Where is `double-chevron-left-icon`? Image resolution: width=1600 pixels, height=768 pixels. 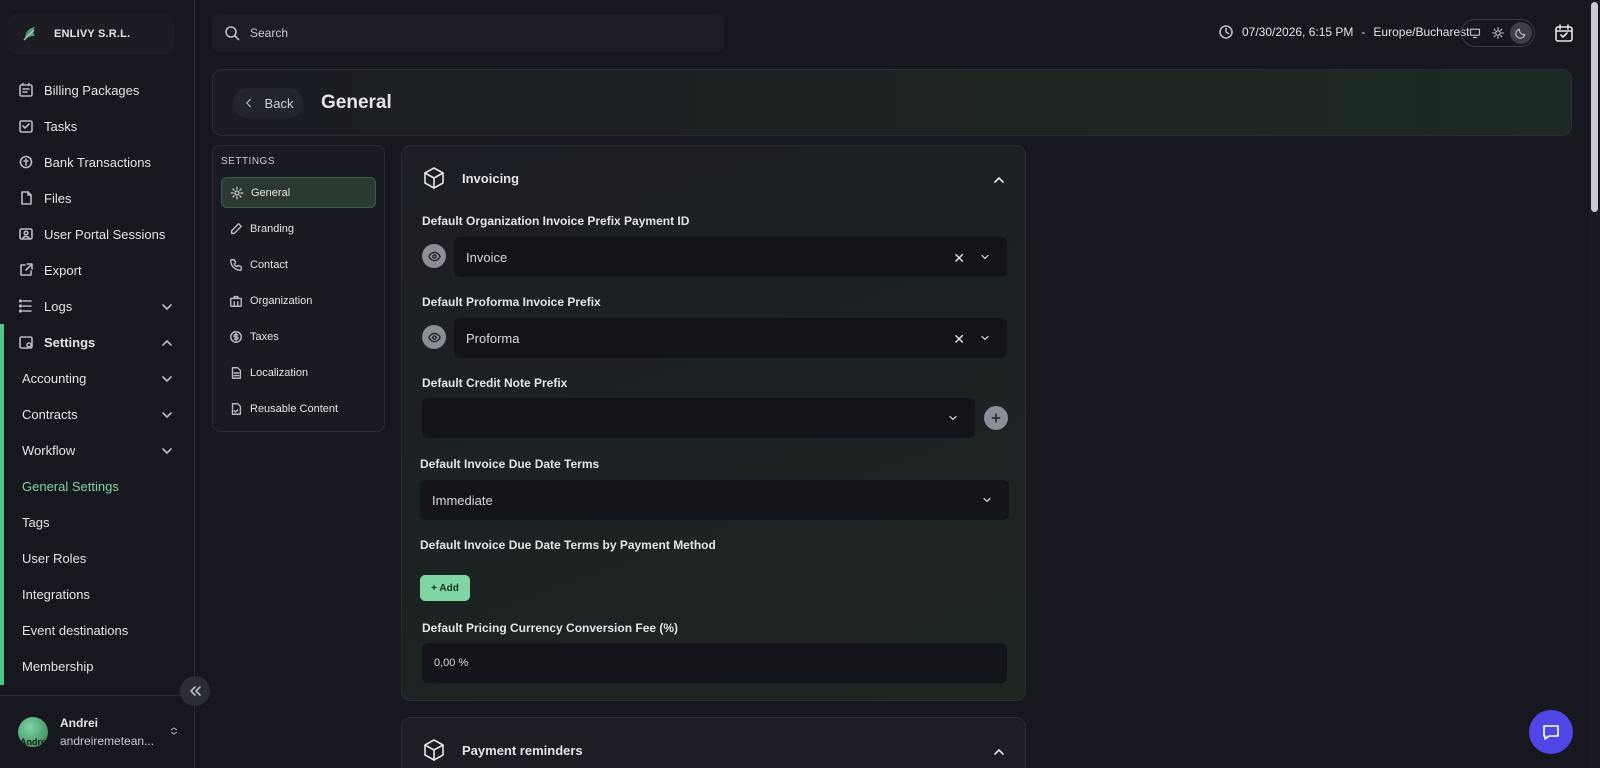 double-chevron-left-icon is located at coordinates (195, 691).